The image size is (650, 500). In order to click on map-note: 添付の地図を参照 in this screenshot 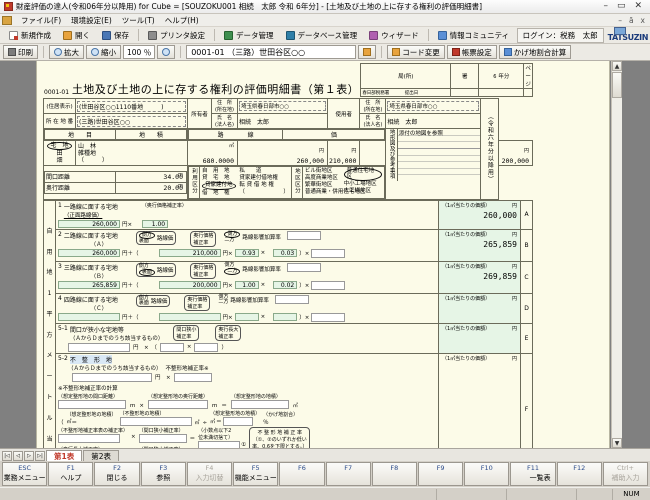, I will do `click(421, 134)`.